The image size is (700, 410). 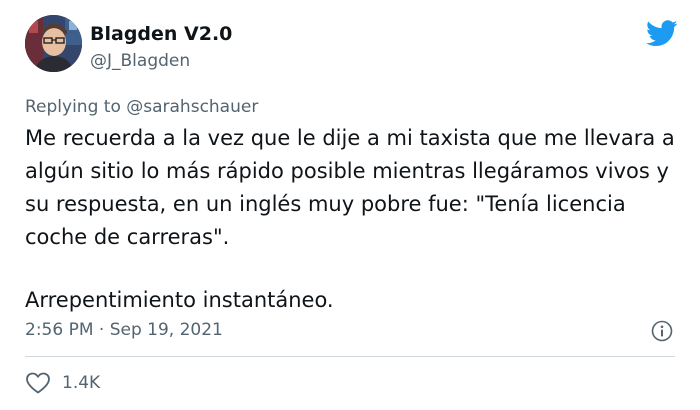 I want to click on heart-icon, so click(x=38, y=383).